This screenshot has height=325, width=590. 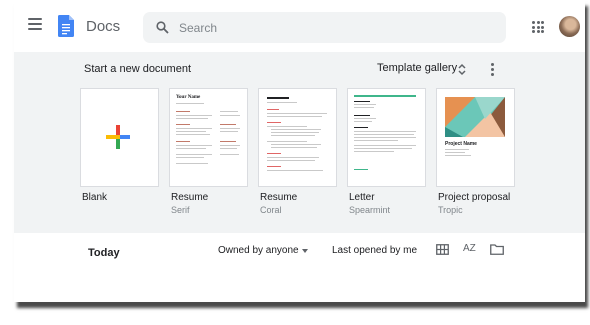 I want to click on chevron-down-icon, so click(x=305, y=251).